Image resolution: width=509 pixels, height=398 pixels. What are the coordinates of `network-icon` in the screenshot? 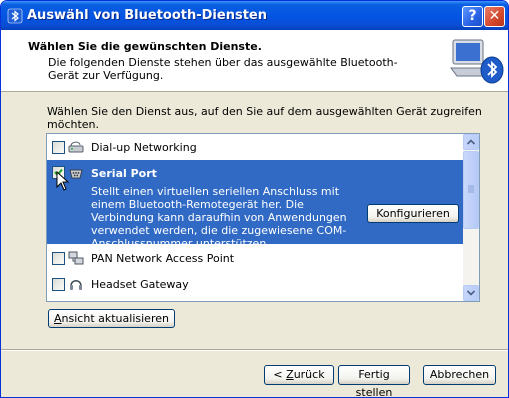 It's located at (76, 258).